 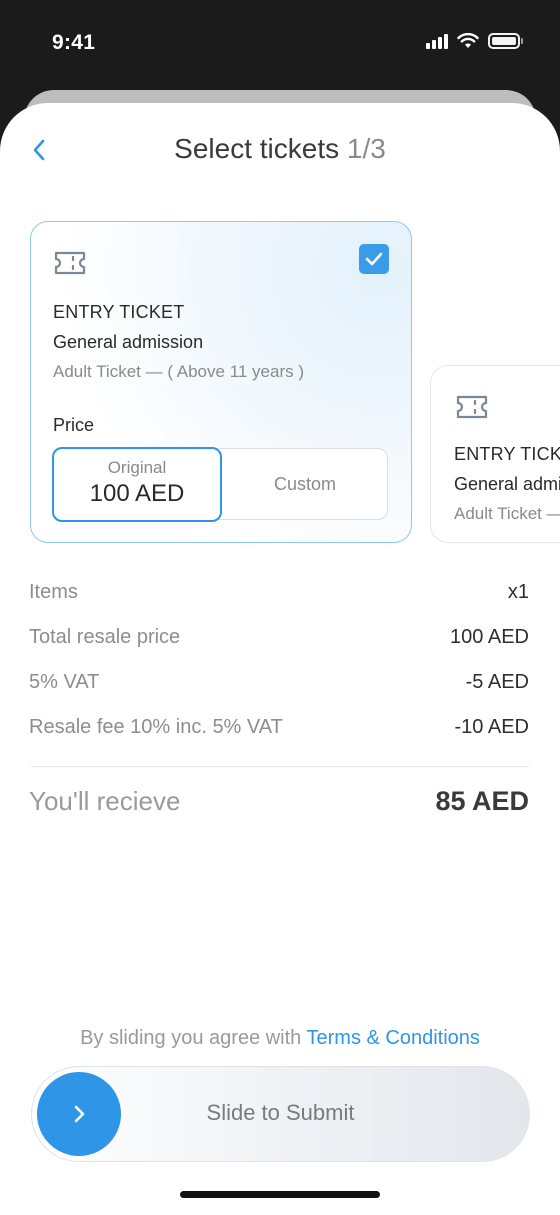 I want to click on battery-icon, so click(x=505, y=41).